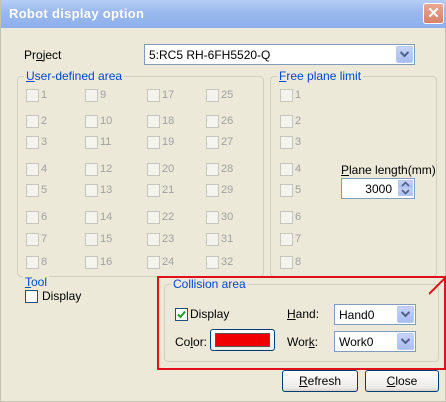  I want to click on tool-title: Tool, so click(36, 282).